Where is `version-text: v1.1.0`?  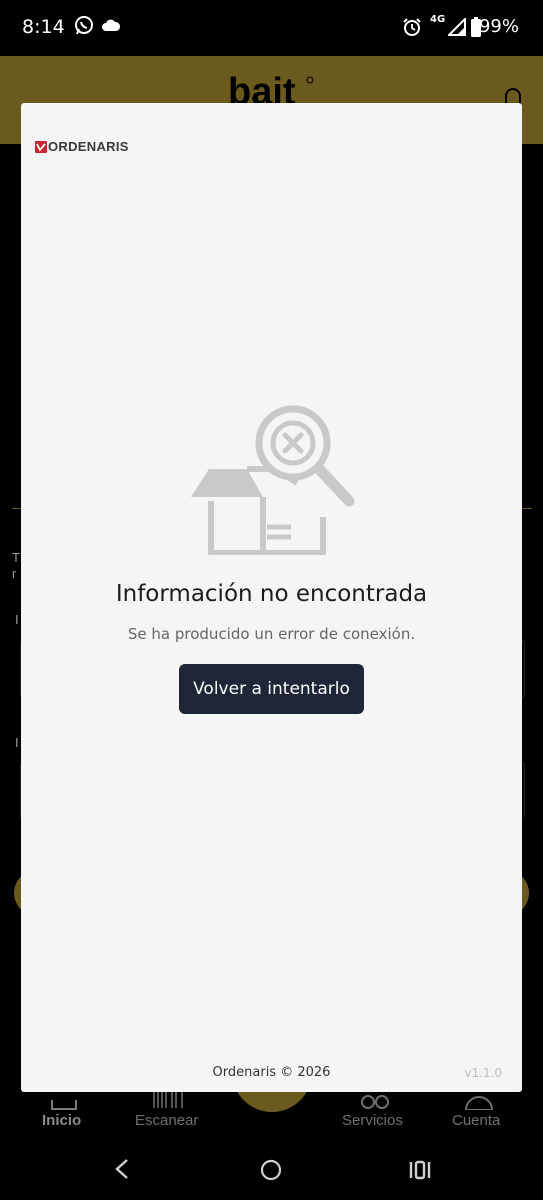 version-text: v1.1.0 is located at coordinates (483, 1073).